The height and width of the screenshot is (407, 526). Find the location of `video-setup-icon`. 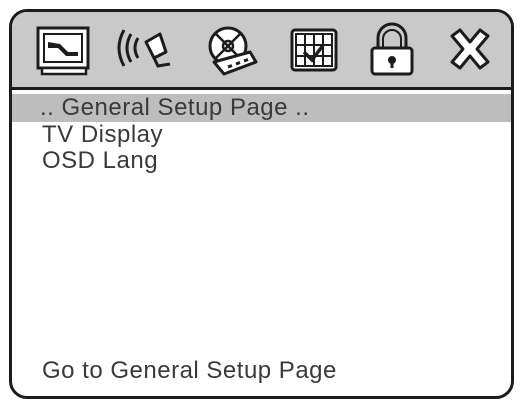

video-setup-icon is located at coordinates (230, 50).